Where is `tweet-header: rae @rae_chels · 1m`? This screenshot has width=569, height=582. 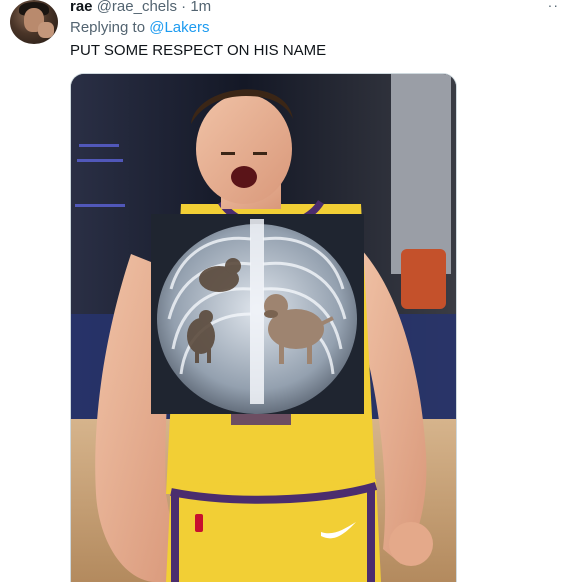
tweet-header: rae @rae_chels · 1m is located at coordinates (140, 8).